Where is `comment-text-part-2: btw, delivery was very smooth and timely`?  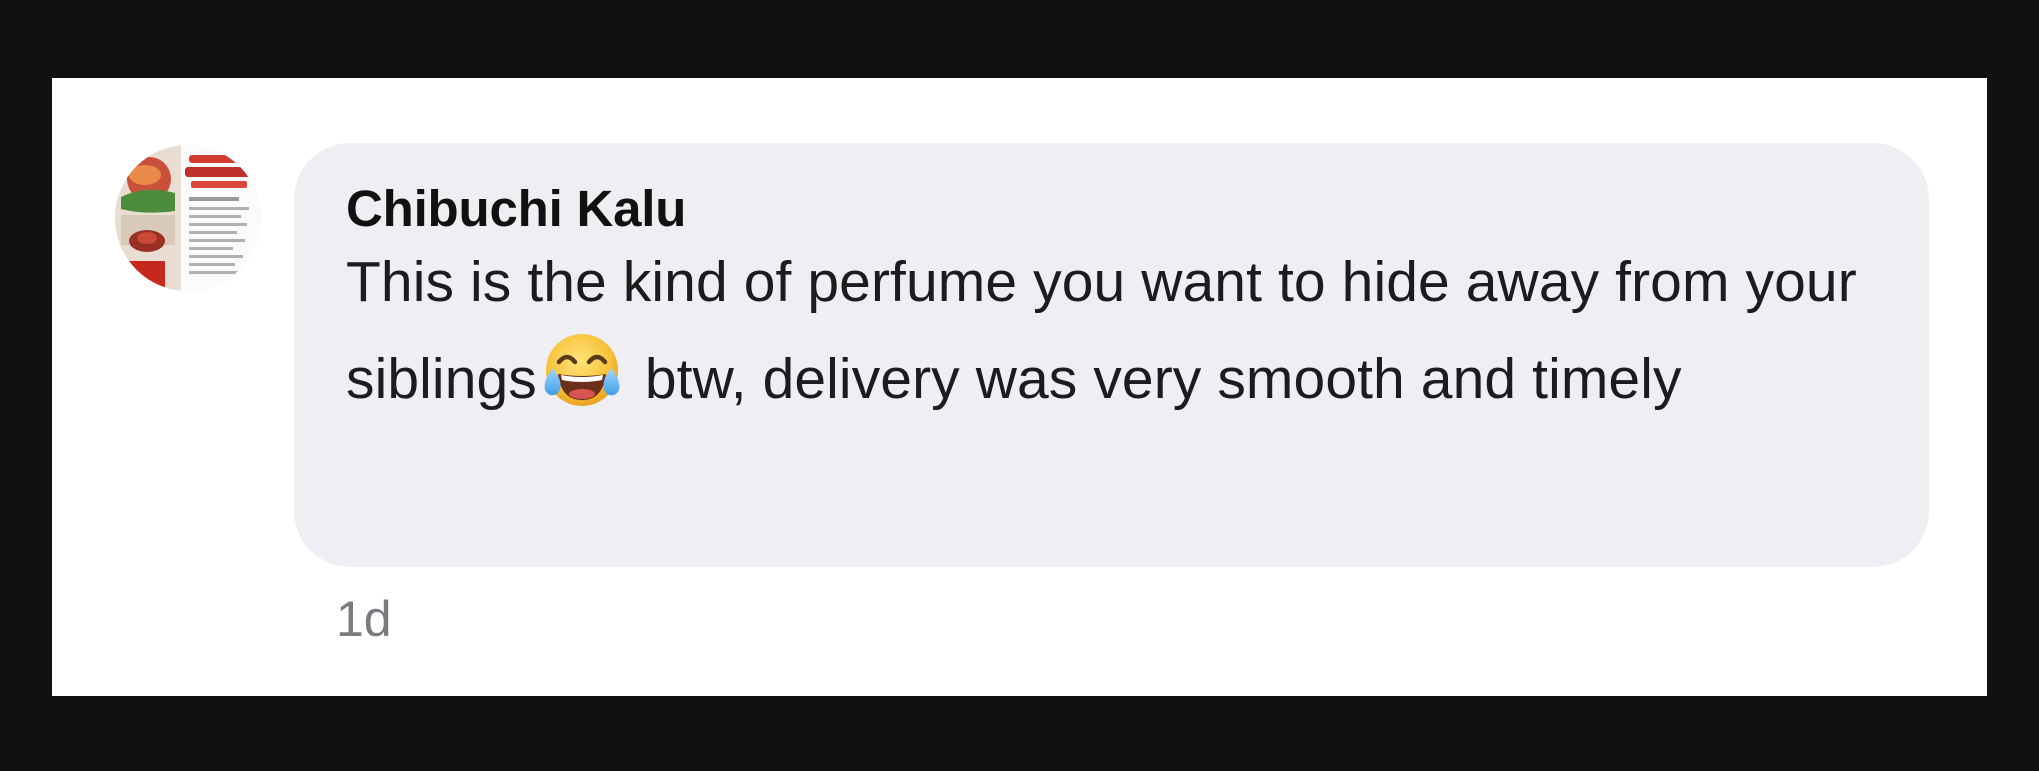
comment-text-part-2: btw, delivery was very smooth and timely is located at coordinates (1155, 379).